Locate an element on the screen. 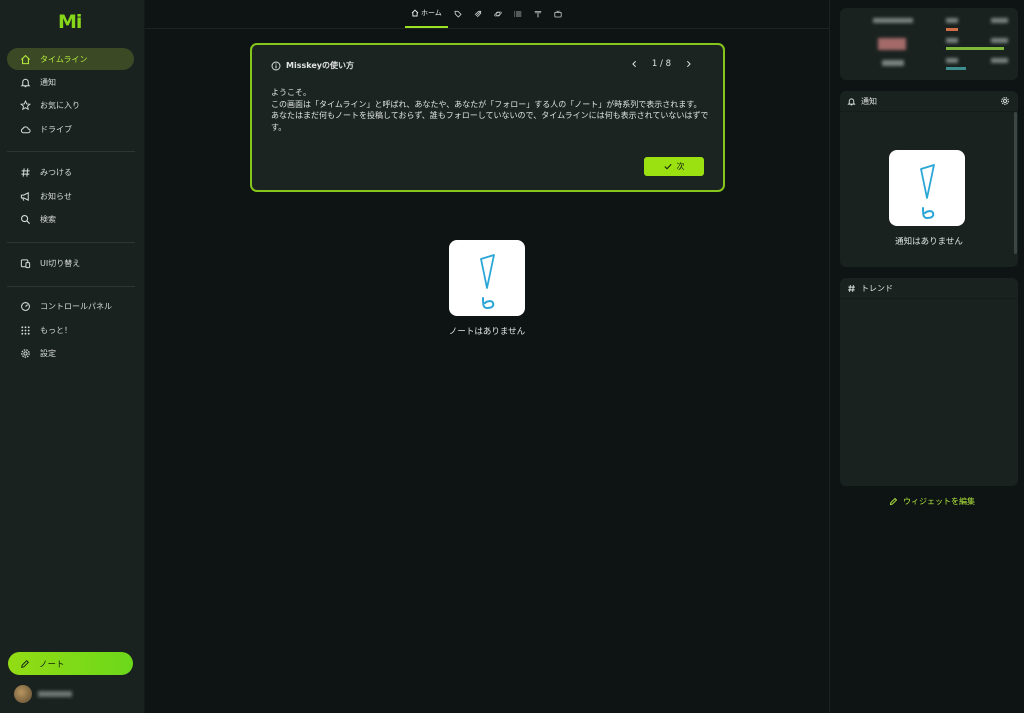  sidebar-item-label: タイムライン is located at coordinates (64, 59).